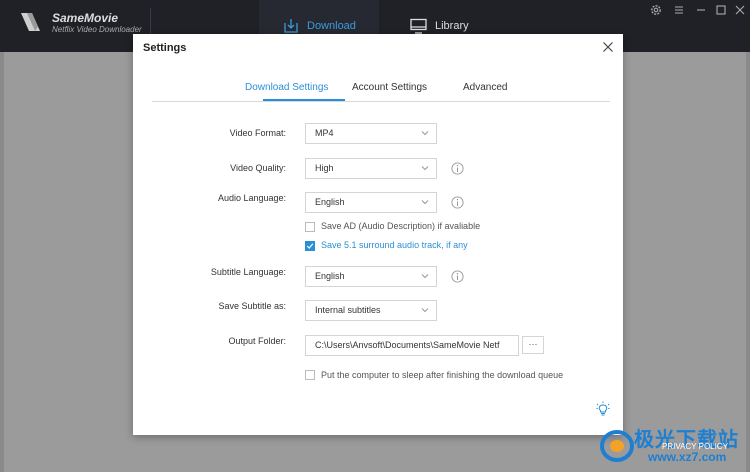 Image resolution: width=750 pixels, height=472 pixels. What do you see at coordinates (389, 87) in the screenshot?
I see `tab-account-settings: Account Settings` at bounding box center [389, 87].